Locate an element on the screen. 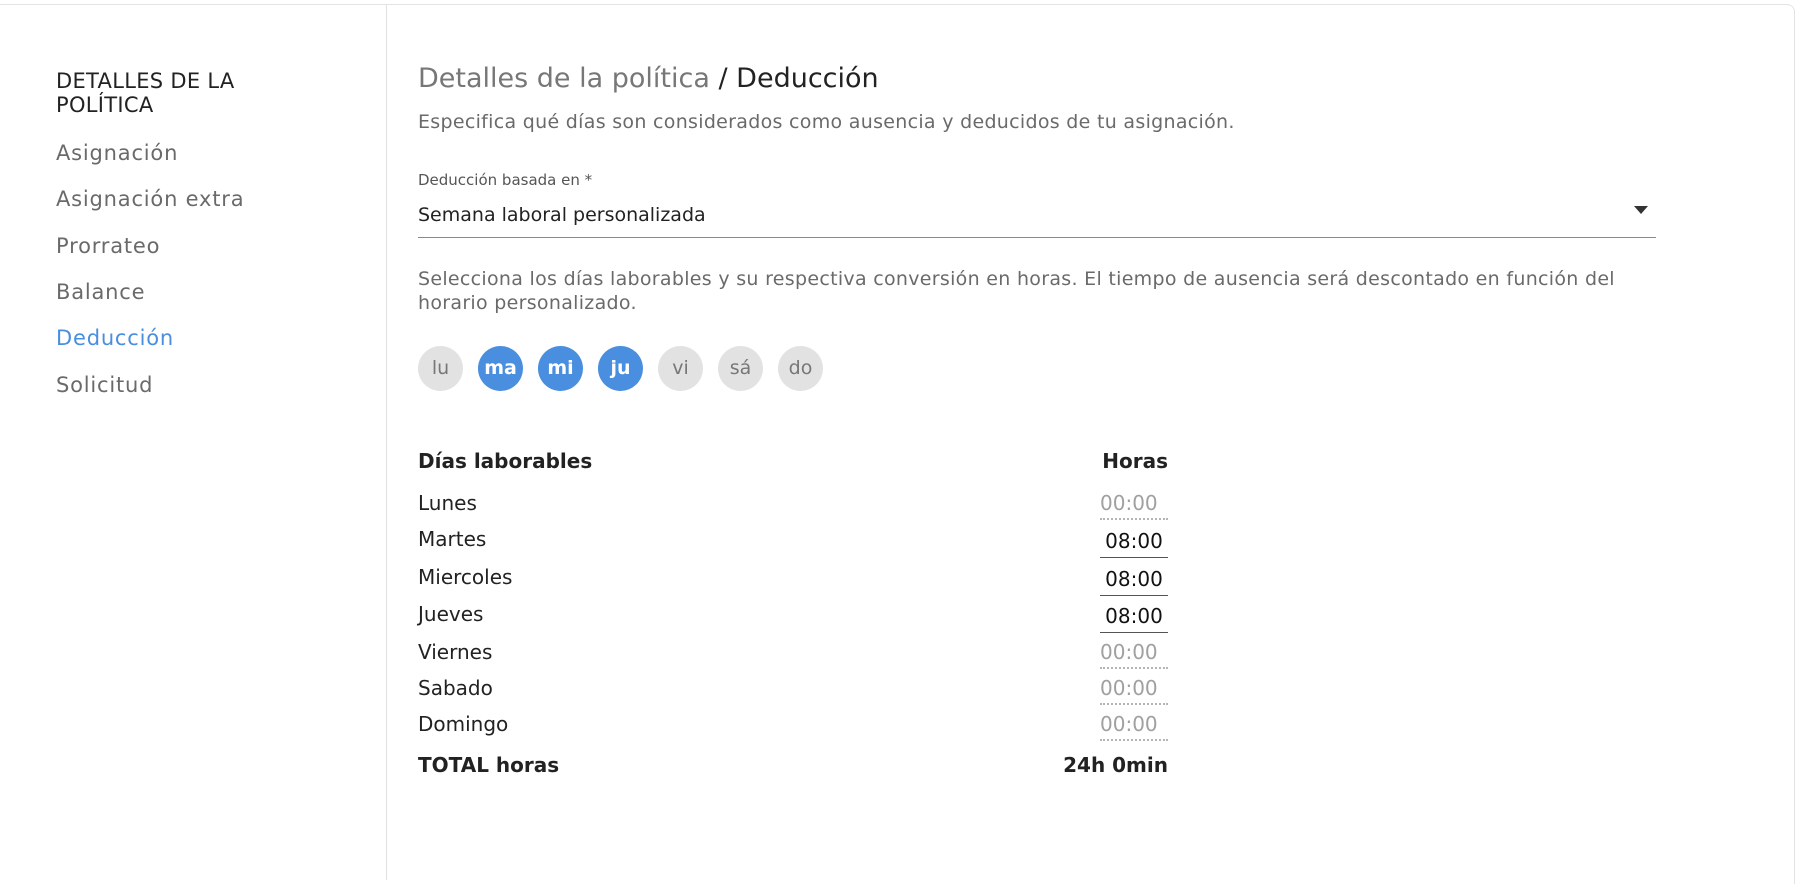 The height and width of the screenshot is (884, 1798). row-day-label: Domingo is located at coordinates (463, 724).